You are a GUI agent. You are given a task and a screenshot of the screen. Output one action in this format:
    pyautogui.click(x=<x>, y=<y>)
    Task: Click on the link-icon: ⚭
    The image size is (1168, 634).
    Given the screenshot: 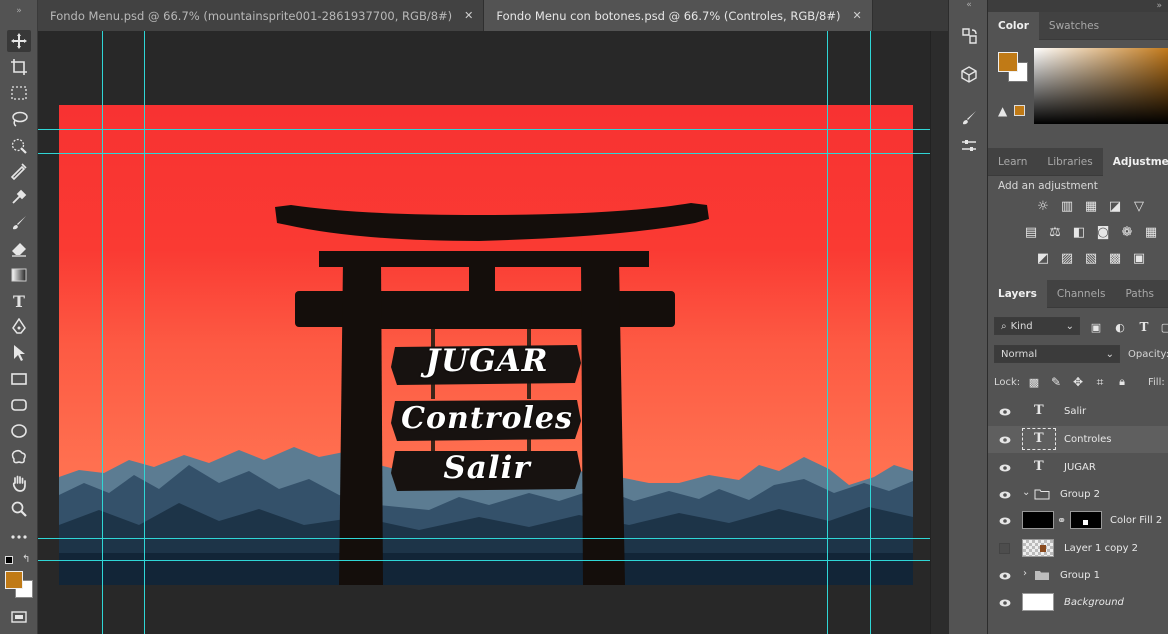 What is the action you would take?
    pyautogui.click(x=1061, y=520)
    